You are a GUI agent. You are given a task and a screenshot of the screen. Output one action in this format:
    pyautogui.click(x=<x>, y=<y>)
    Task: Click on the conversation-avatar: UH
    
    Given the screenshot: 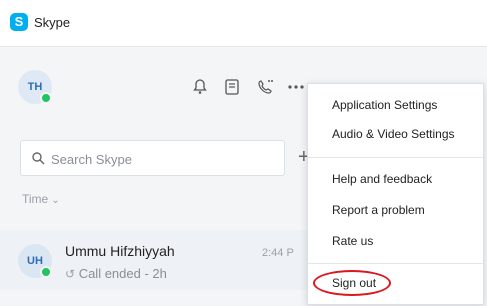 What is the action you would take?
    pyautogui.click(x=35, y=261)
    